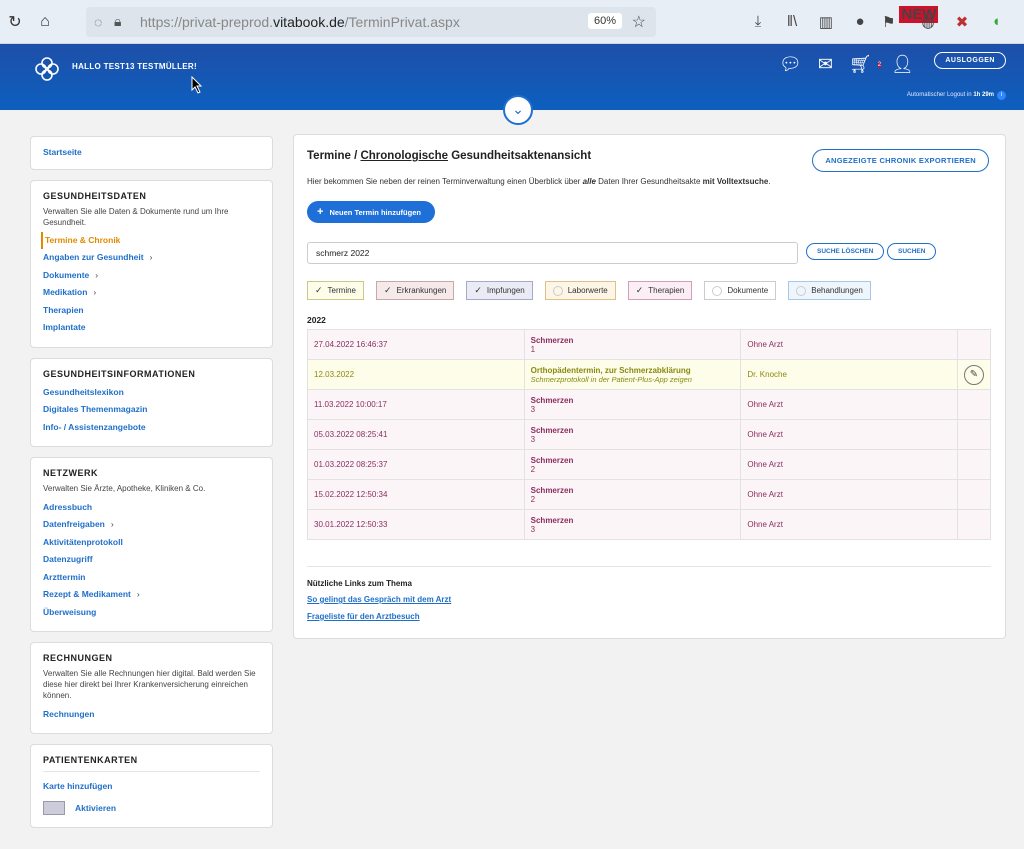  Describe the element at coordinates (639, 22) in the screenshot. I see `bookmark-star-icon: ☆` at that location.